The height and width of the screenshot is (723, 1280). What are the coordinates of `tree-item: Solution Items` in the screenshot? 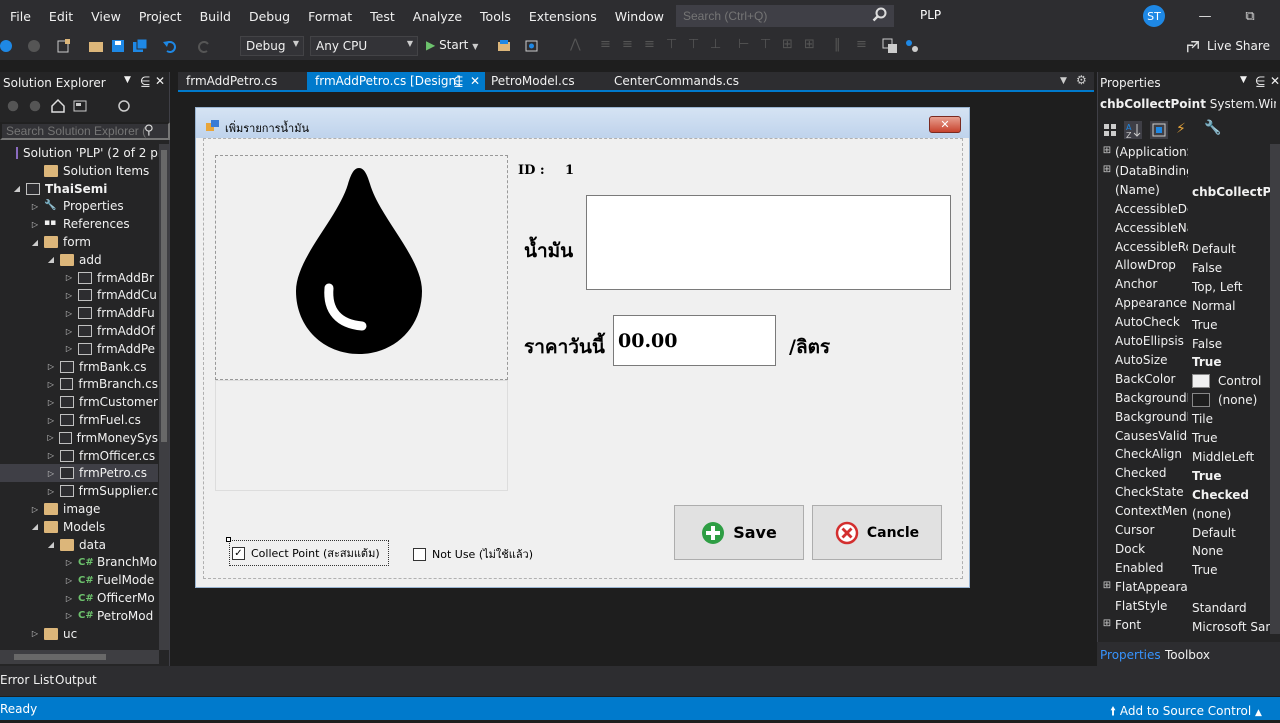 It's located at (79, 171).